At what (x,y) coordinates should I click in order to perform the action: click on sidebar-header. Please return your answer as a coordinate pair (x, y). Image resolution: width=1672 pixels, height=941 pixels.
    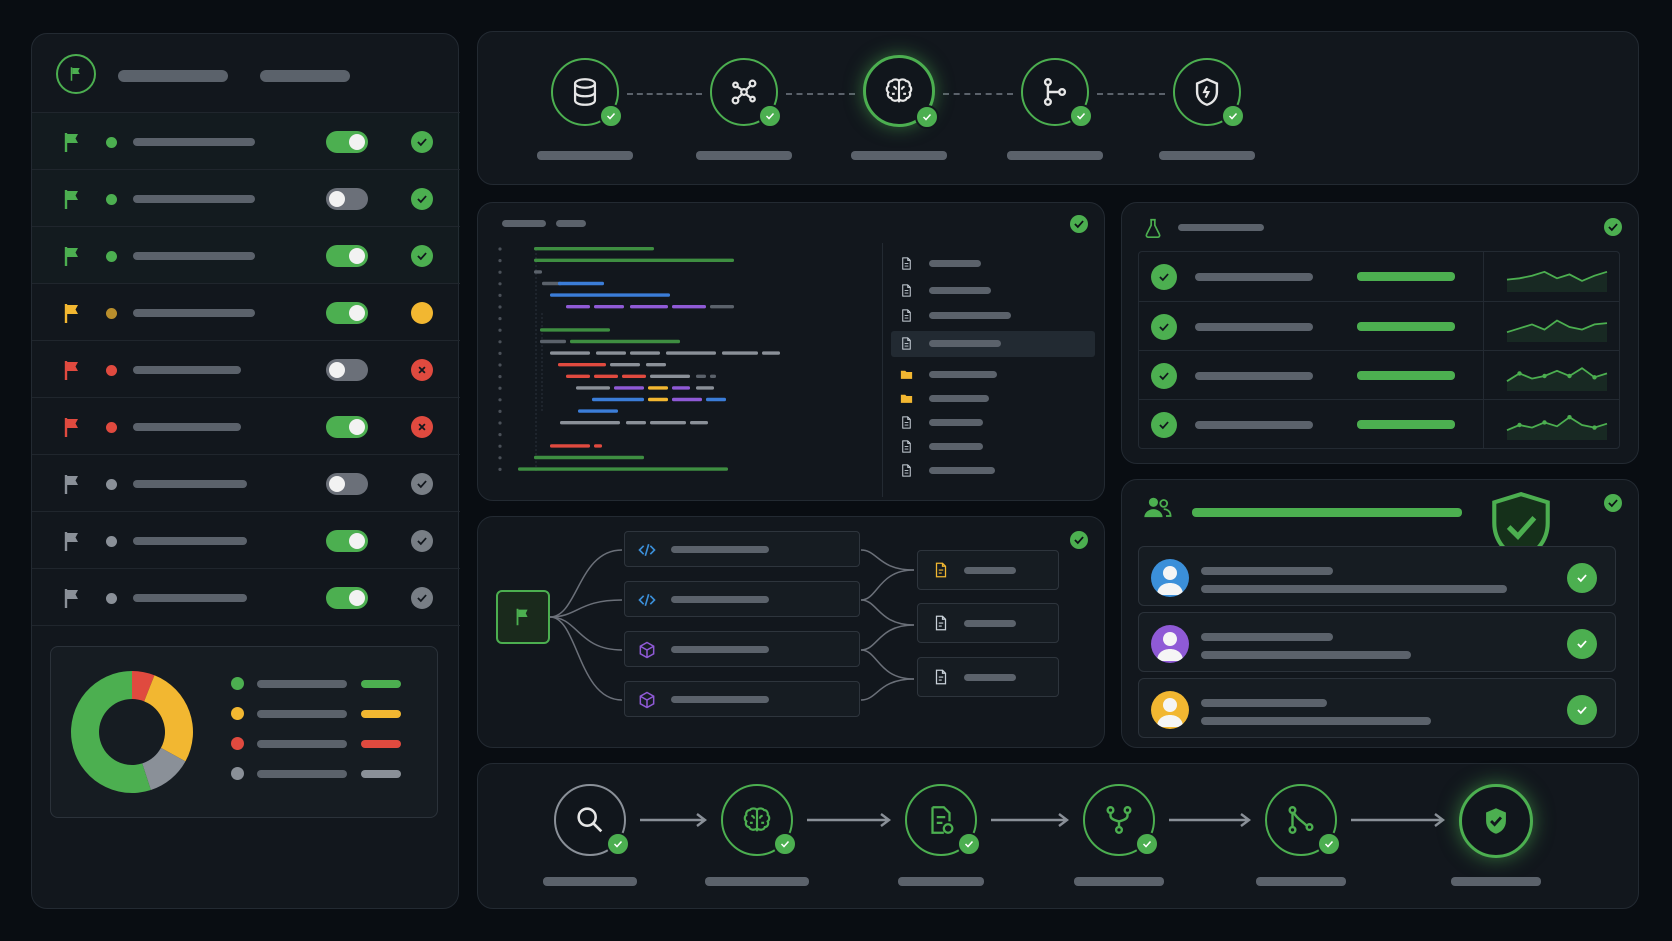
    Looking at the image, I should click on (246, 73).